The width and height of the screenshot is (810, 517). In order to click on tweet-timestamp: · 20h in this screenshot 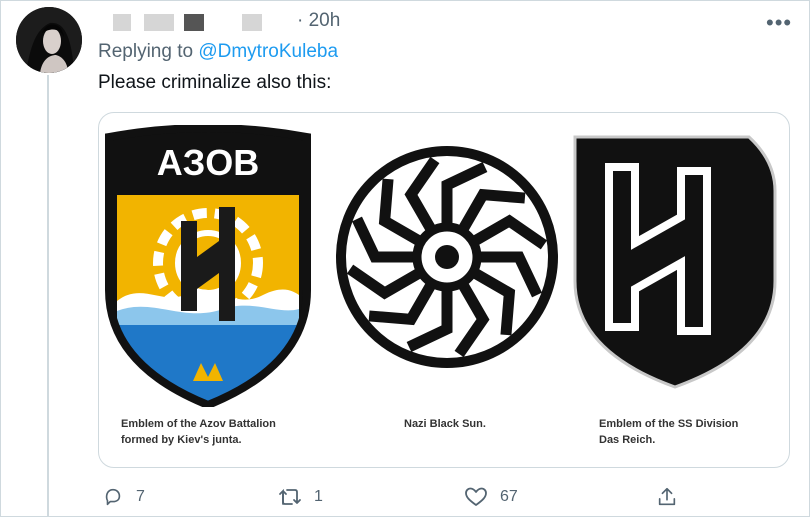, I will do `click(318, 21)`.